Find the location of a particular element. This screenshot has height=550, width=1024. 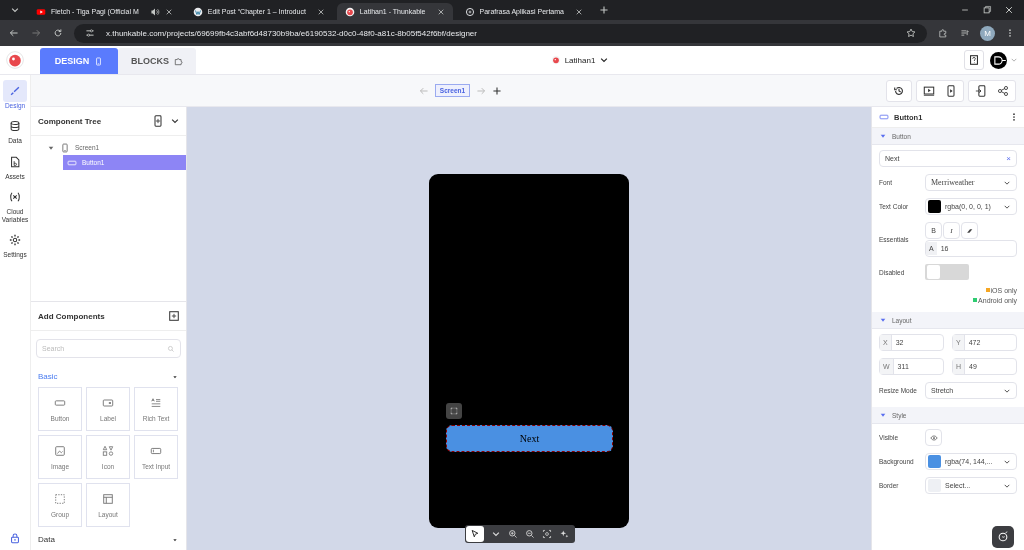

new-tab-icon is located at coordinates (603, 10).